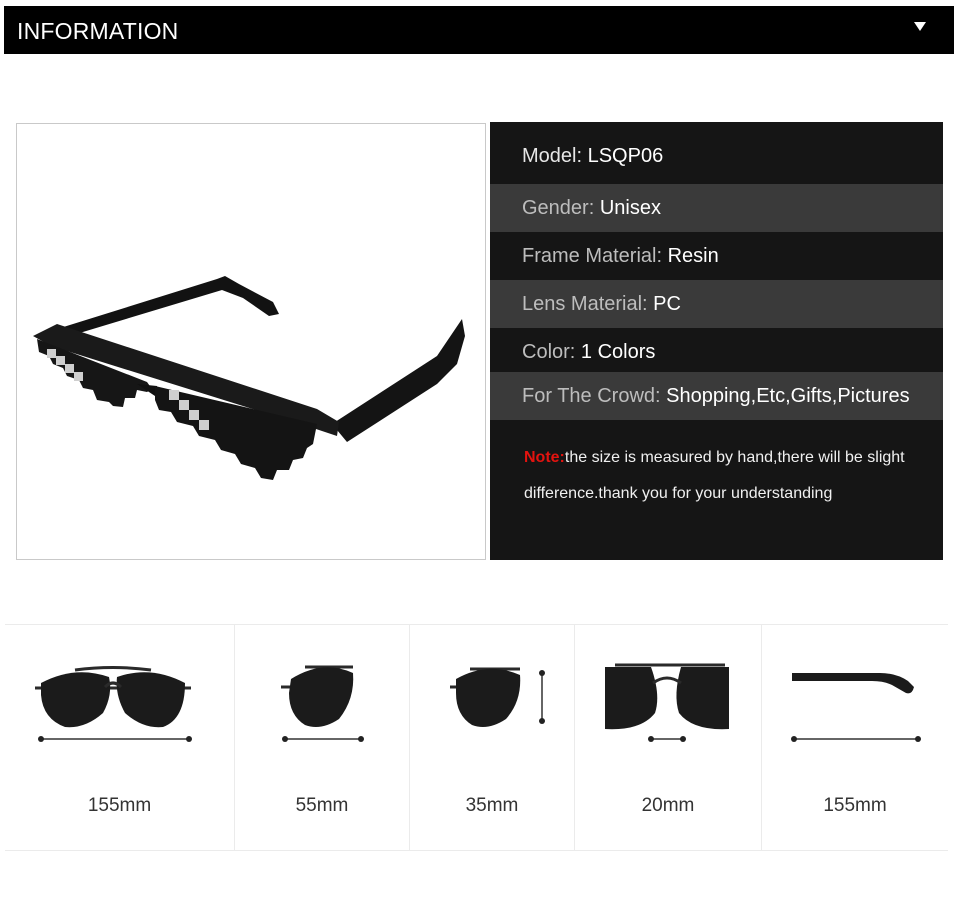 The image size is (960, 912). I want to click on lens-width-icon, so click(322, 703).